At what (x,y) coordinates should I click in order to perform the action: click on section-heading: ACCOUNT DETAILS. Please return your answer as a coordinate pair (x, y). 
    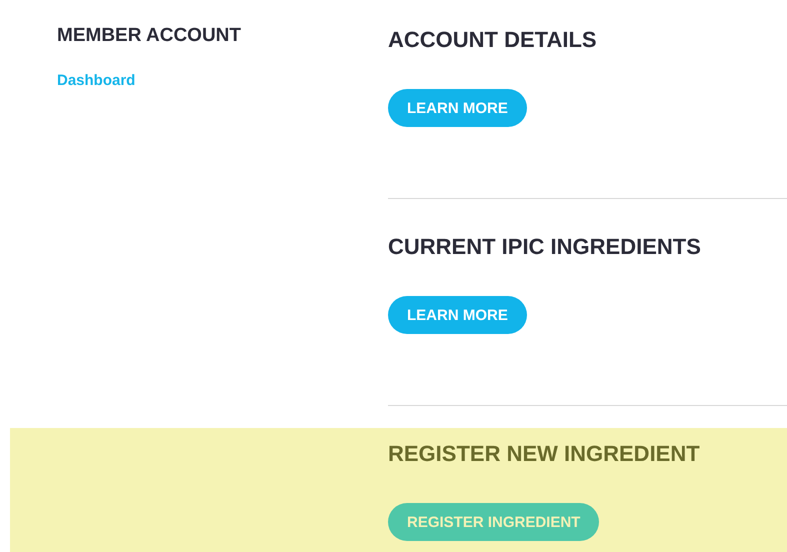
    Looking at the image, I should click on (492, 40).